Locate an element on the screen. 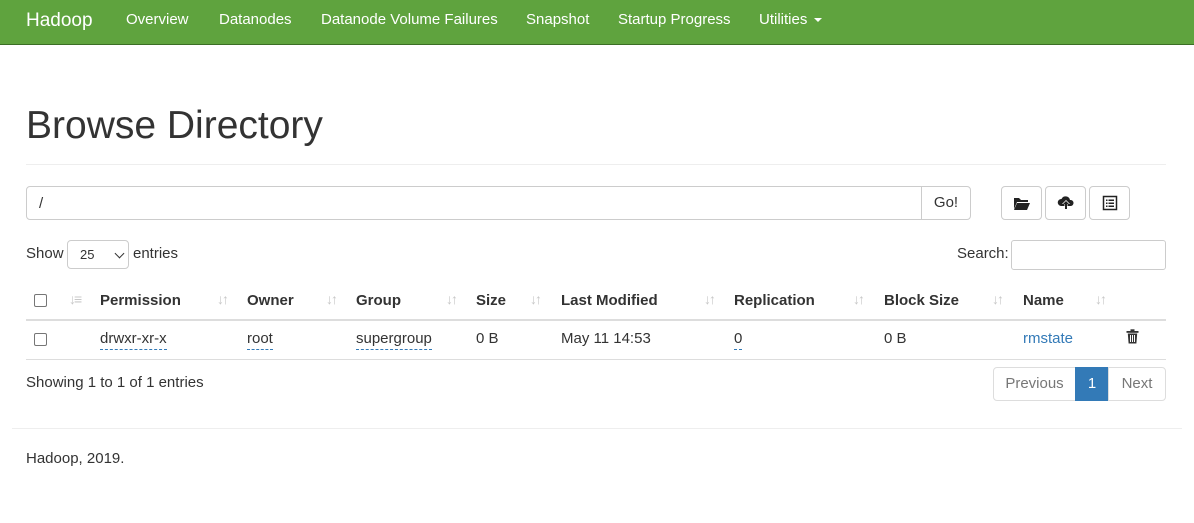  upload-files-button is located at coordinates (1065, 203).